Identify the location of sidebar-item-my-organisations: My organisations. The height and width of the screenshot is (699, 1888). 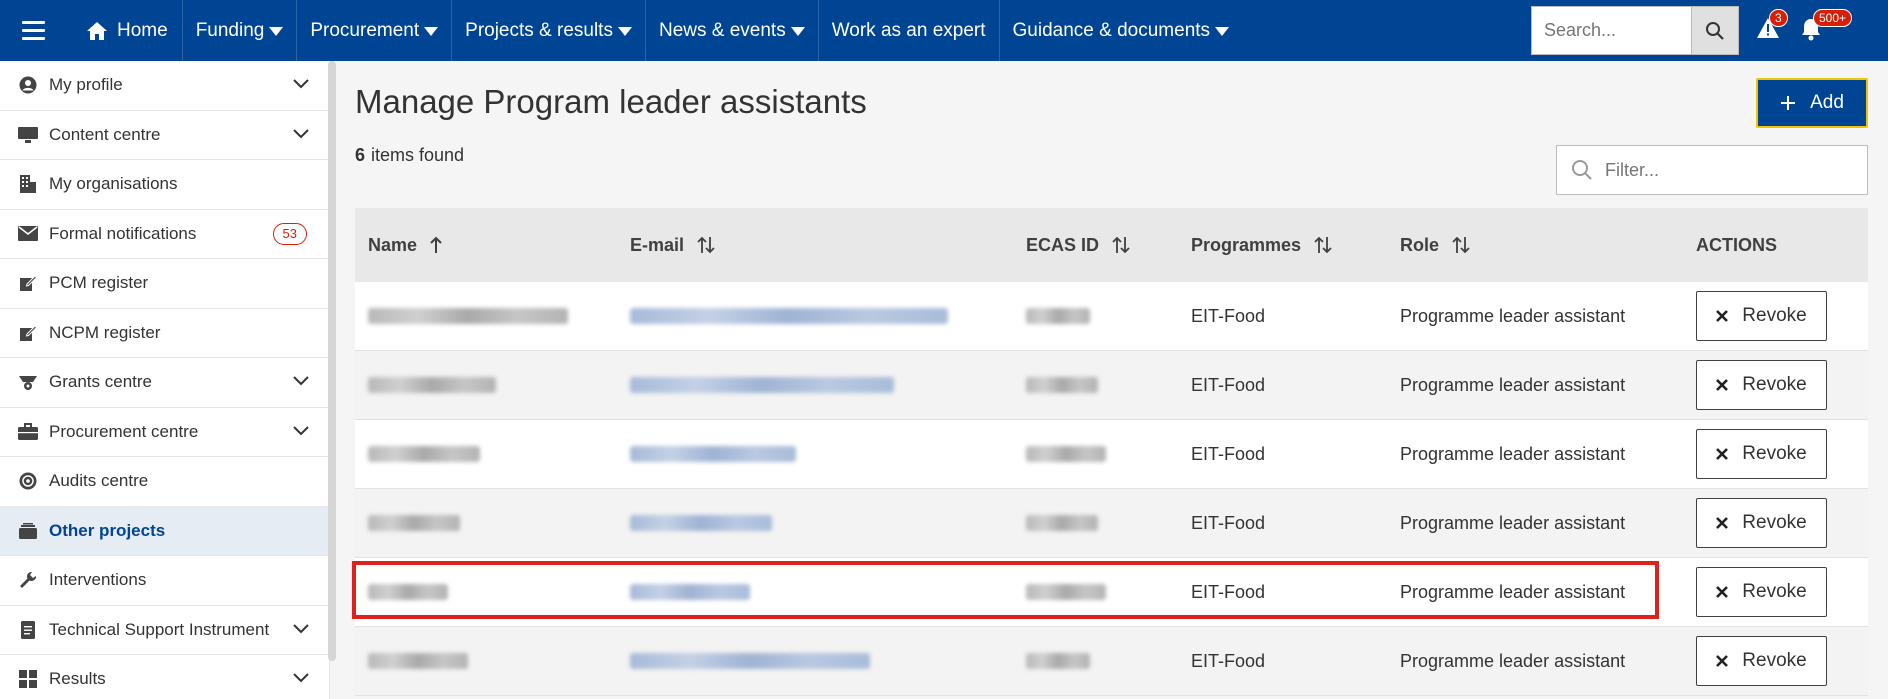
(164, 185).